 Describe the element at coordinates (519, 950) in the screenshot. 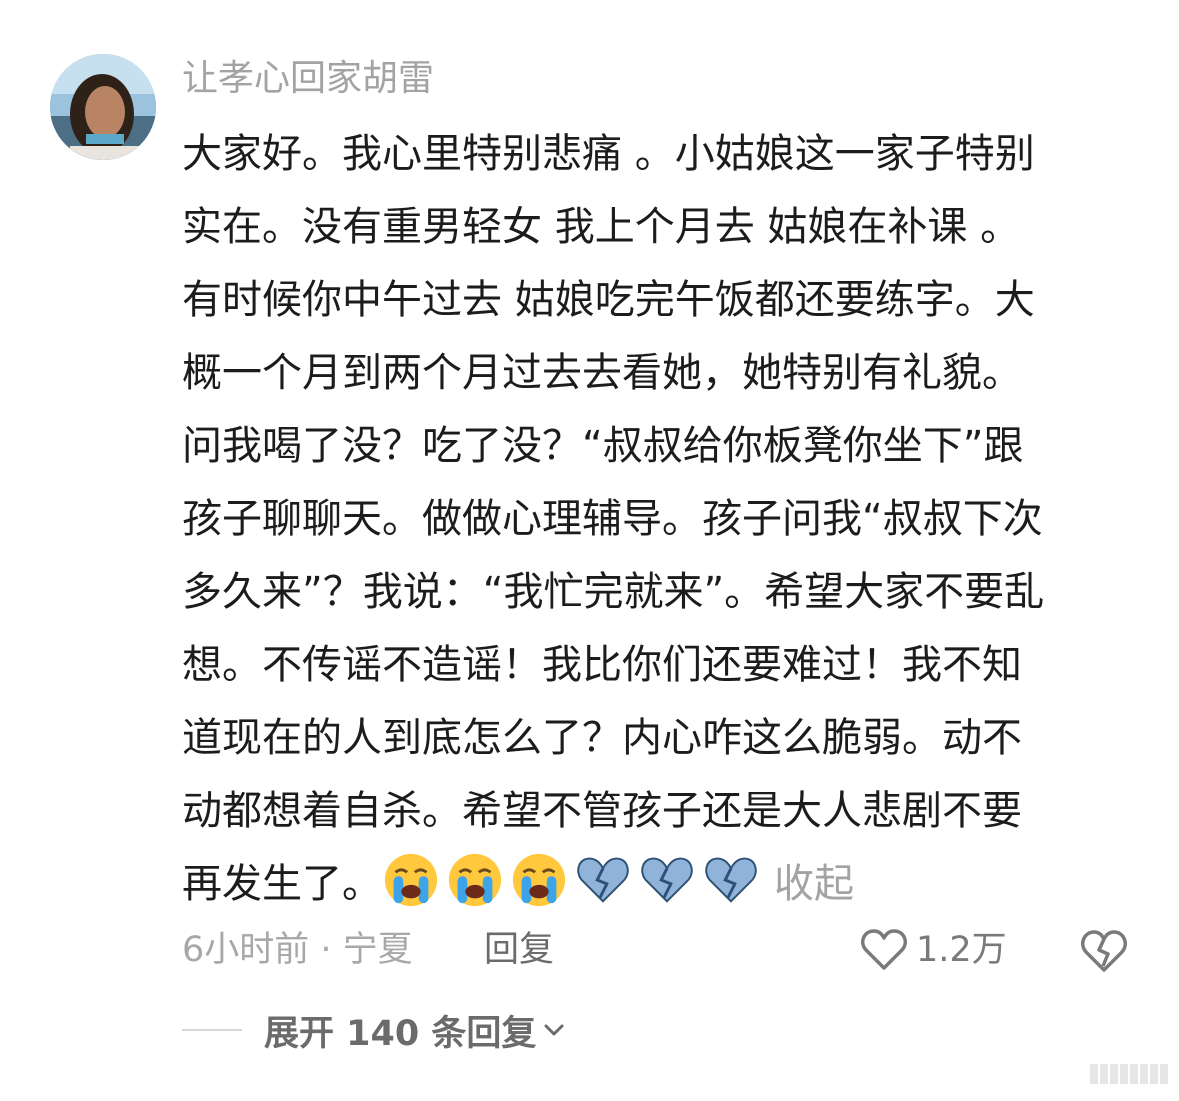

I see `reply-button: 回复` at that location.